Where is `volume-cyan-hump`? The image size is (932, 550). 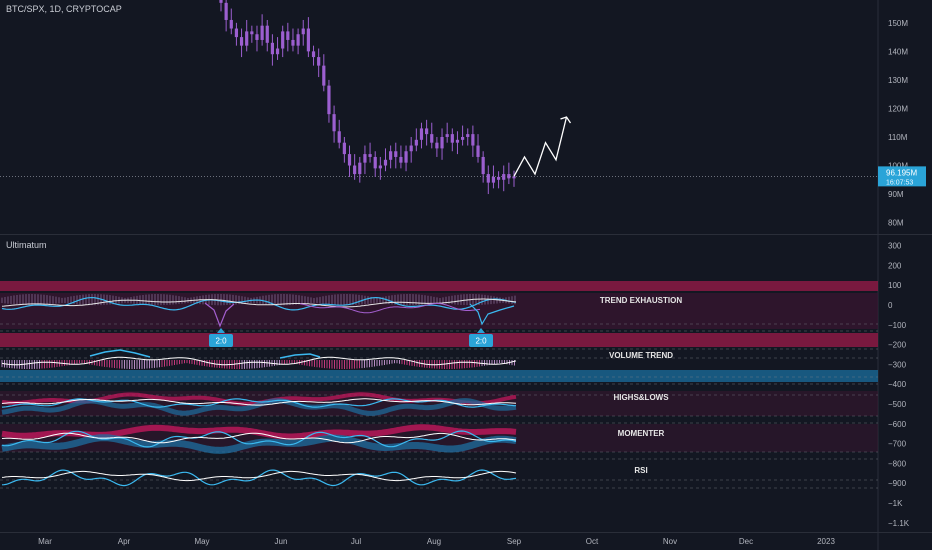 volume-cyan-hump is located at coordinates (120, 353).